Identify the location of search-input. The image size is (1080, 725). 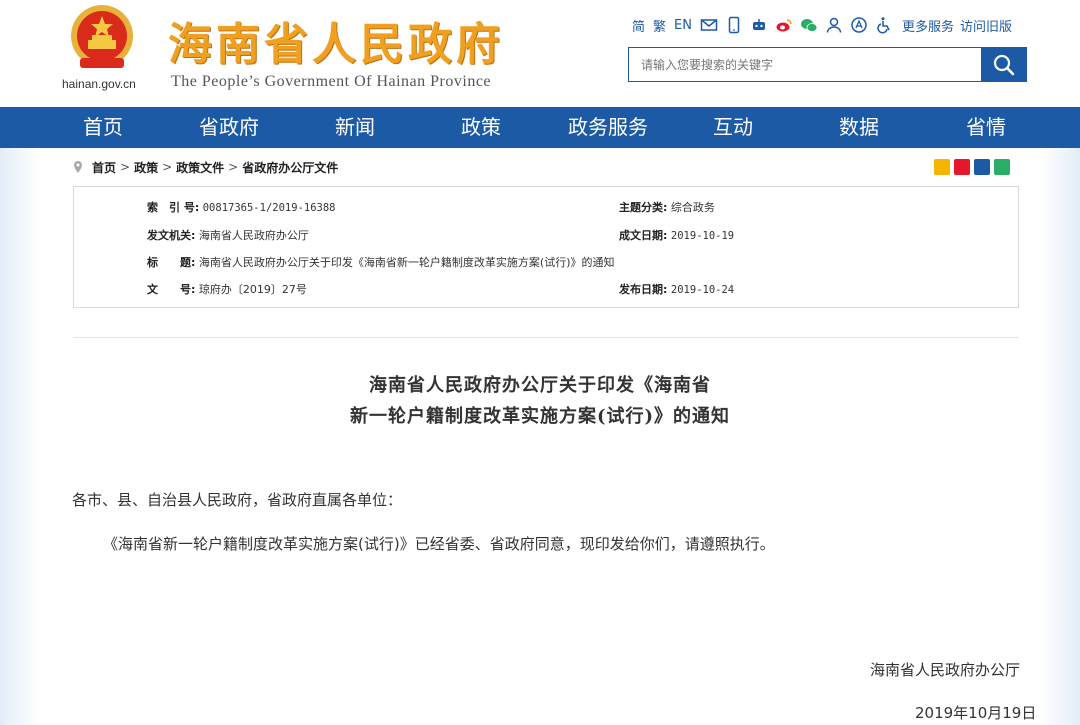
(805, 64).